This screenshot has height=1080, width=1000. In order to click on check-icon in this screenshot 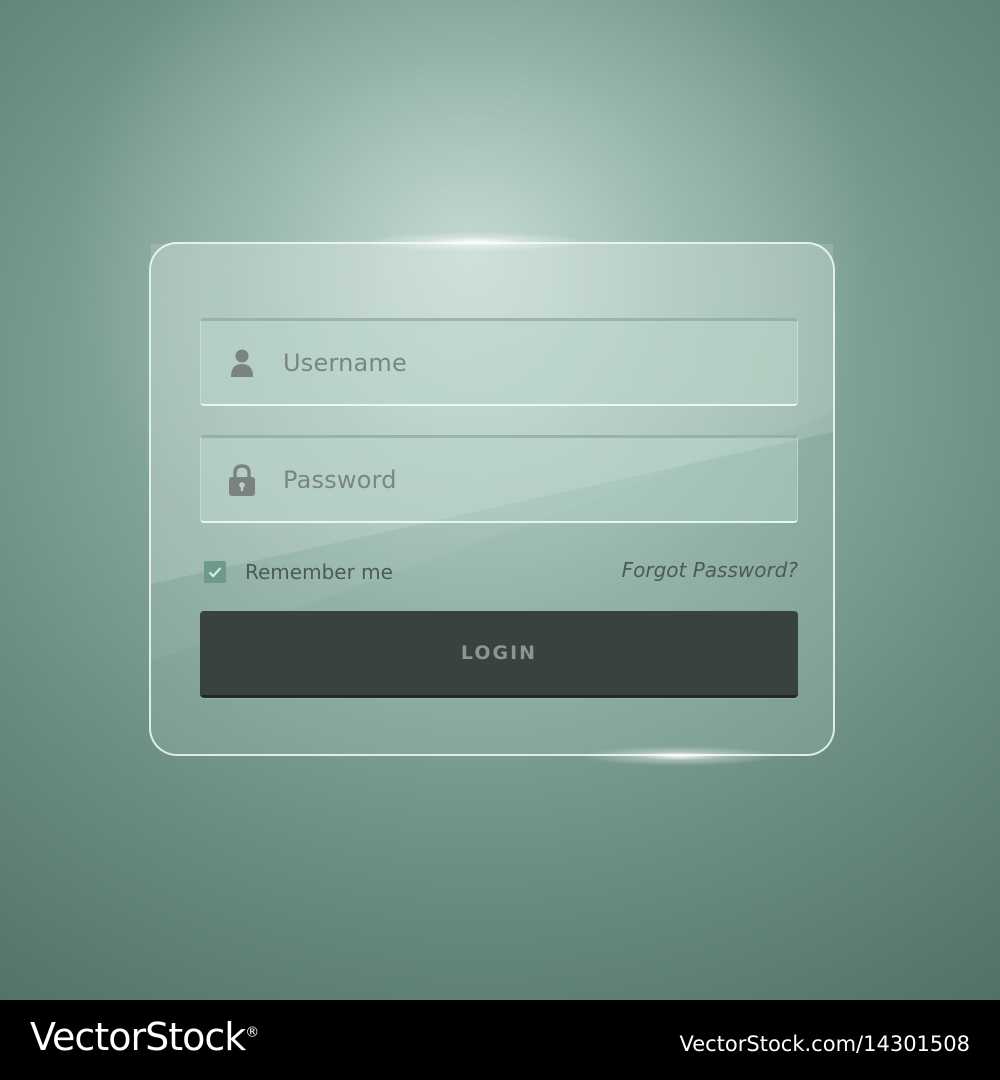, I will do `click(215, 572)`.